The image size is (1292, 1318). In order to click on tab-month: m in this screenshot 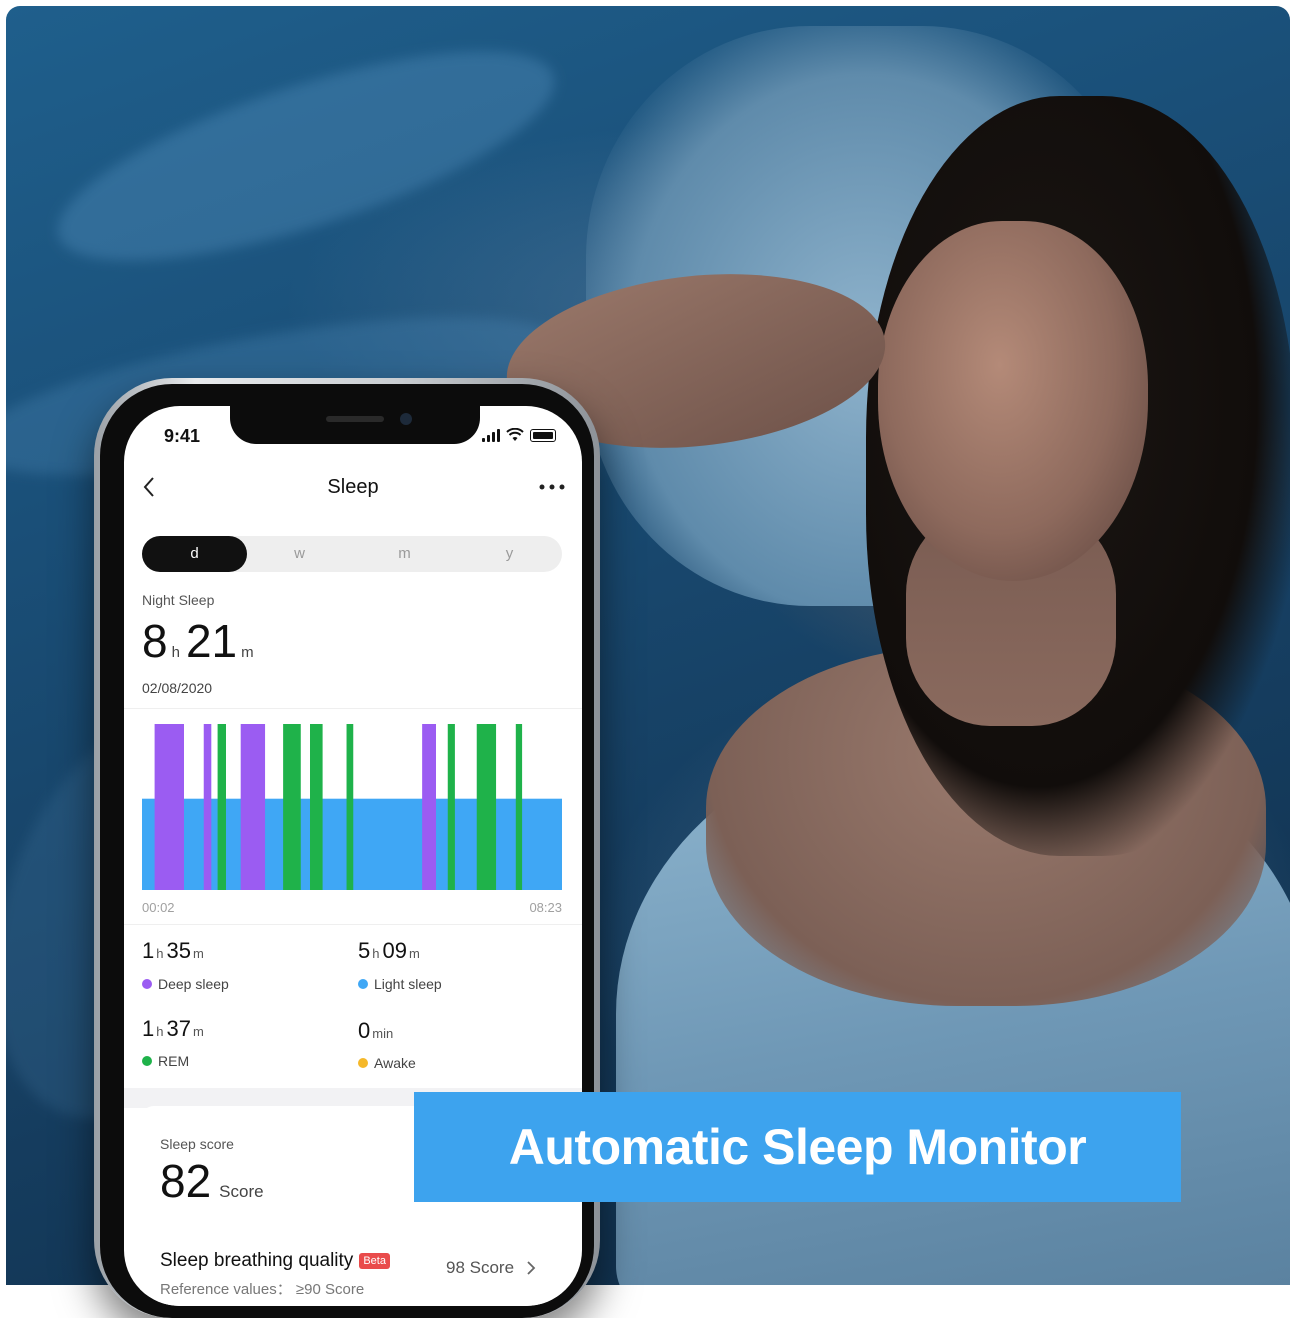, I will do `click(404, 554)`.